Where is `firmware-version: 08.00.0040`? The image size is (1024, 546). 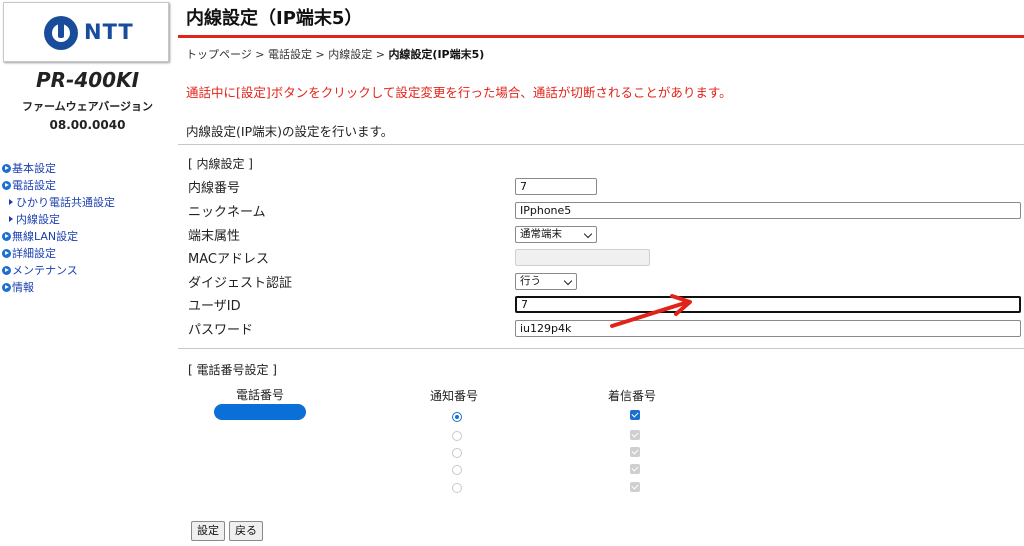 firmware-version: 08.00.0040 is located at coordinates (87, 125).